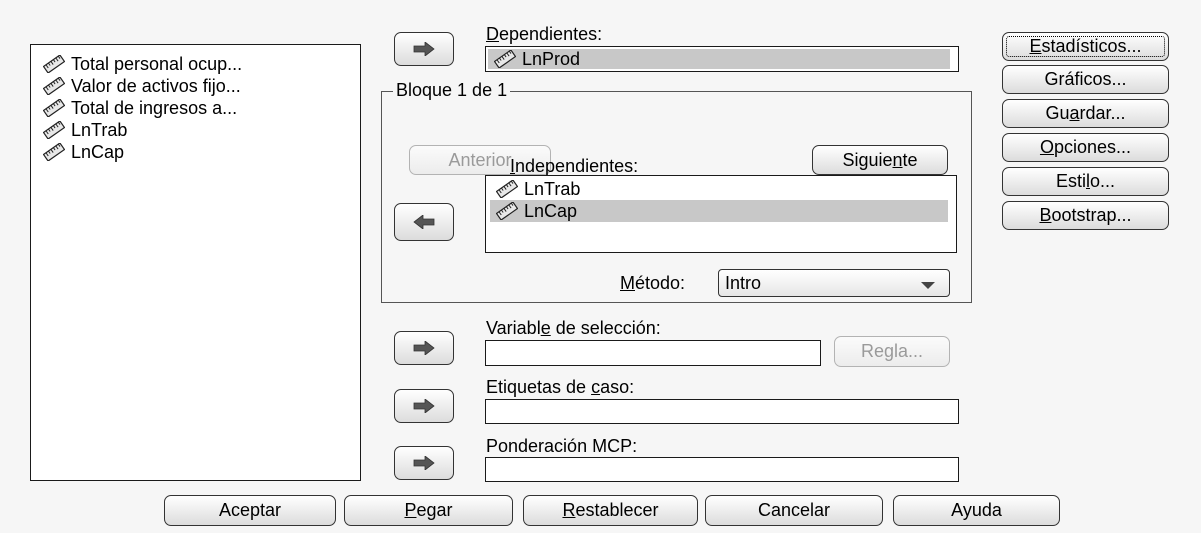 The height and width of the screenshot is (533, 1201). What do you see at coordinates (452, 90) in the screenshot?
I see `block-title: Bloque 1 de 1` at bounding box center [452, 90].